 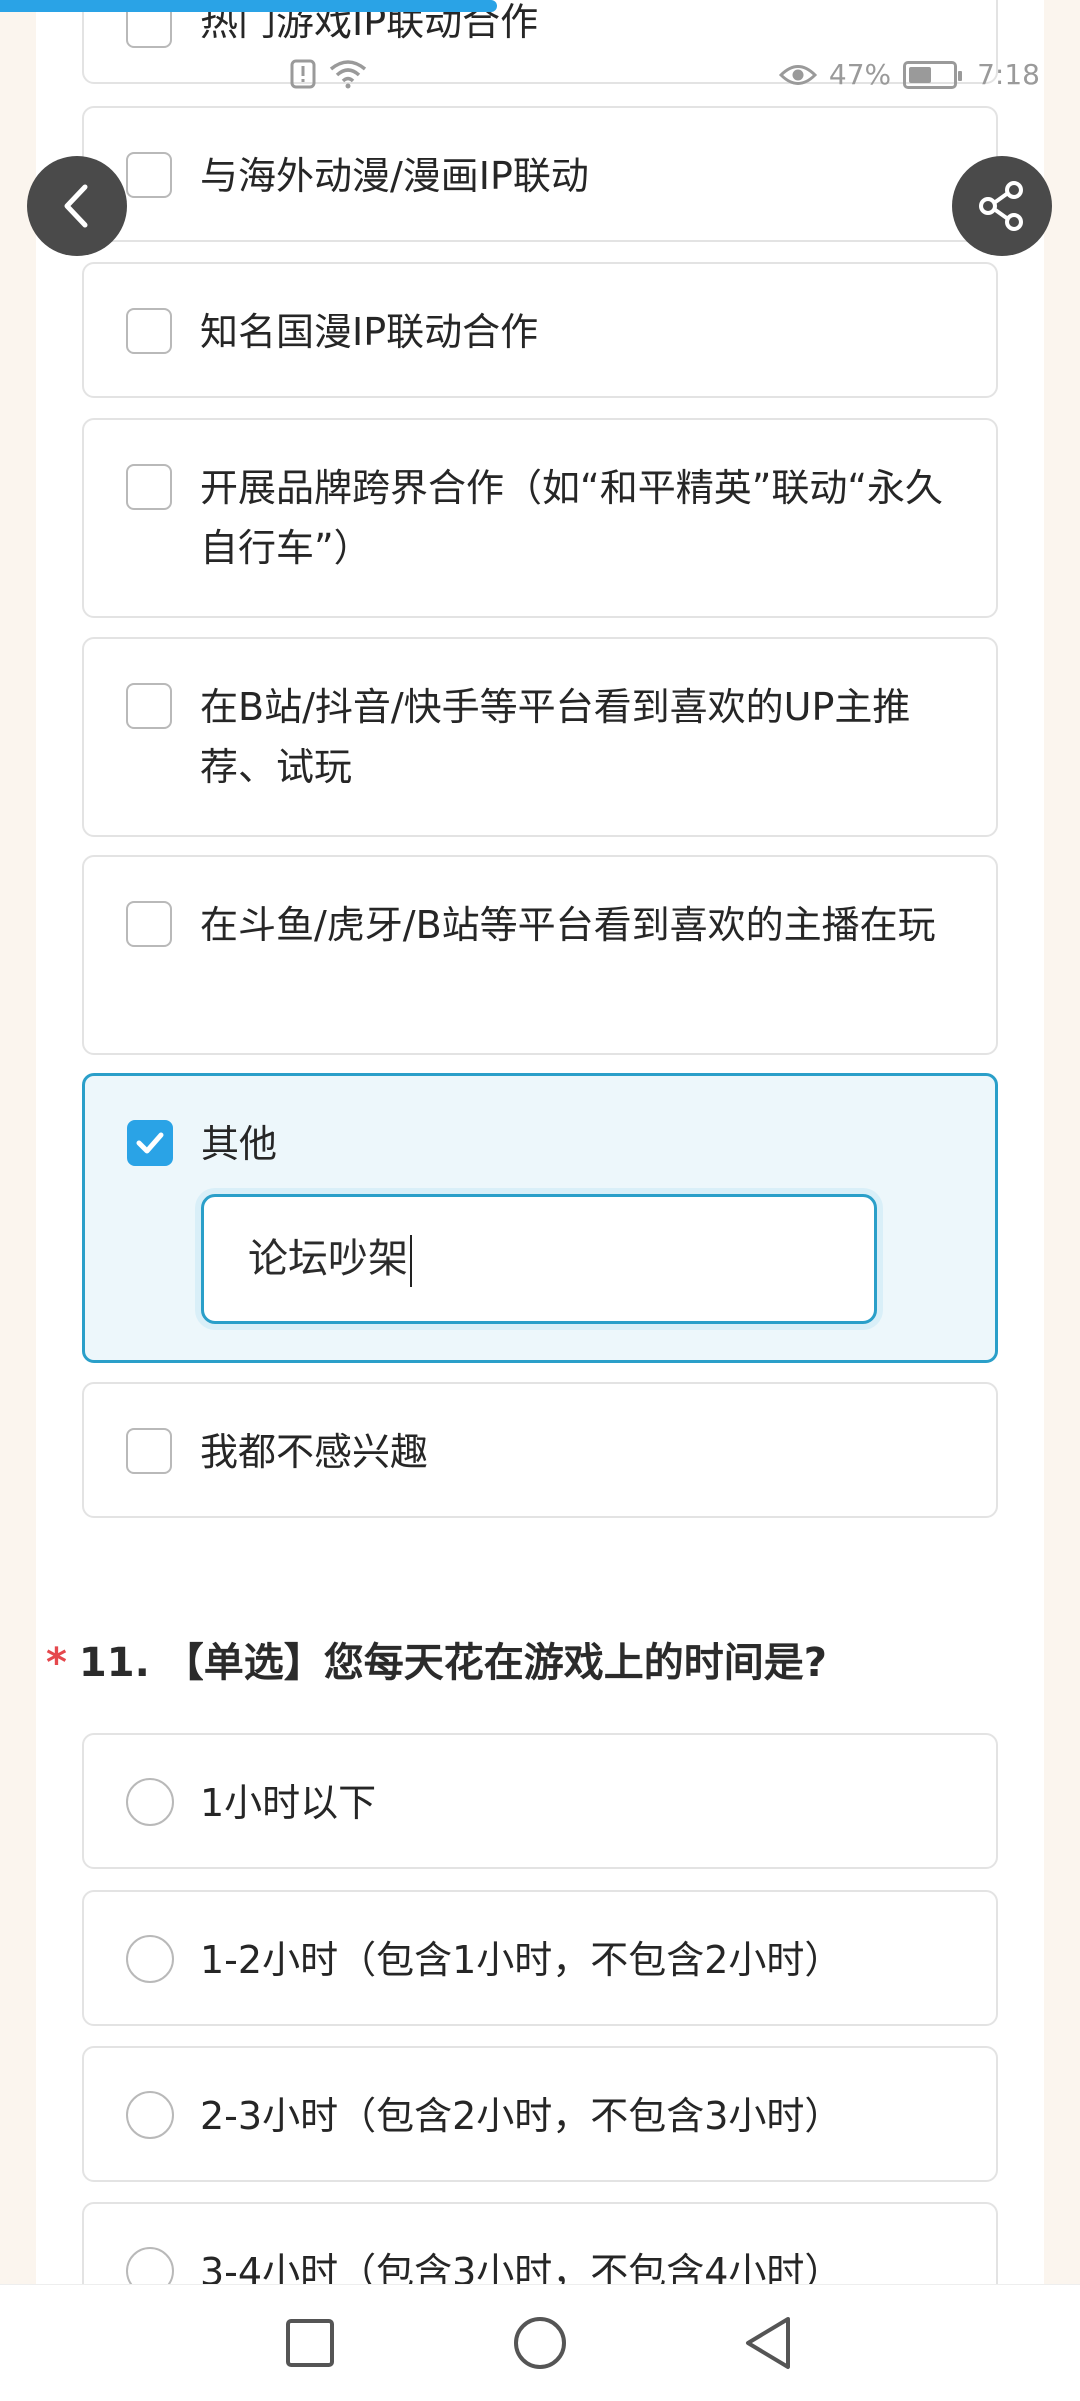 What do you see at coordinates (239, 1144) in the screenshot?
I see `option-label: 其他` at bounding box center [239, 1144].